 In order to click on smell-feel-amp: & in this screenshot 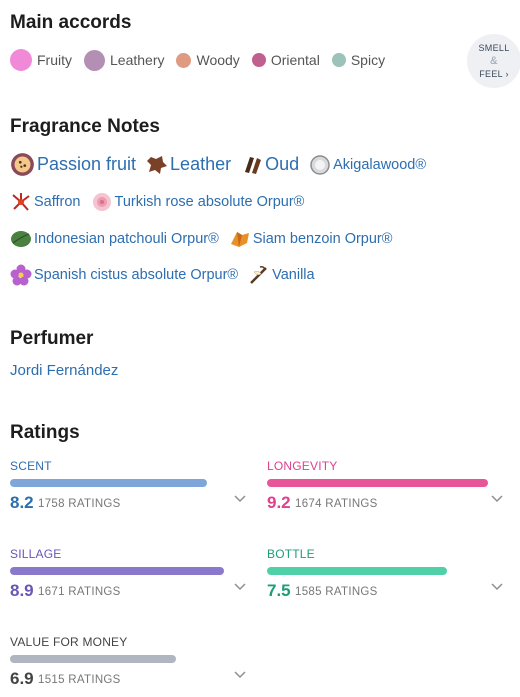, I will do `click(494, 60)`.